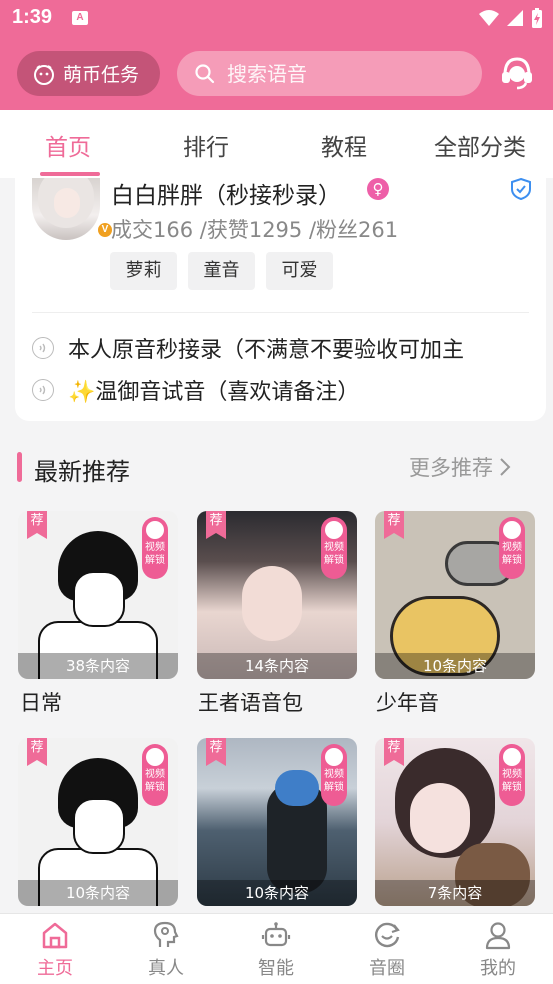 This screenshot has height=984, width=553. Describe the element at coordinates (276, 968) in the screenshot. I see `nav-smart-label: 智能` at that location.